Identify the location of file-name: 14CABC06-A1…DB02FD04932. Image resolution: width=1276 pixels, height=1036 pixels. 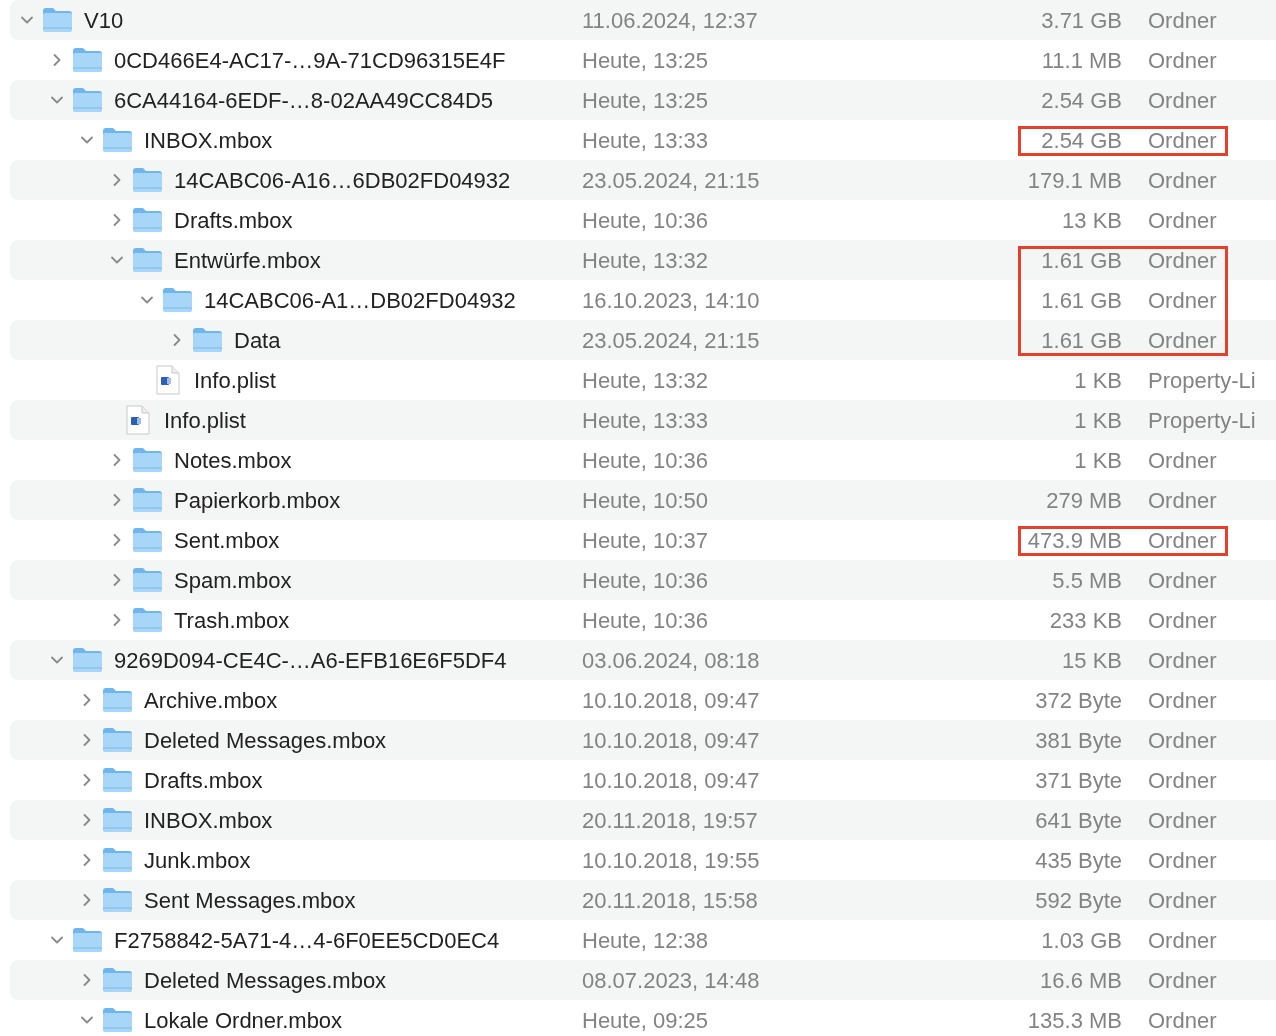
(360, 300).